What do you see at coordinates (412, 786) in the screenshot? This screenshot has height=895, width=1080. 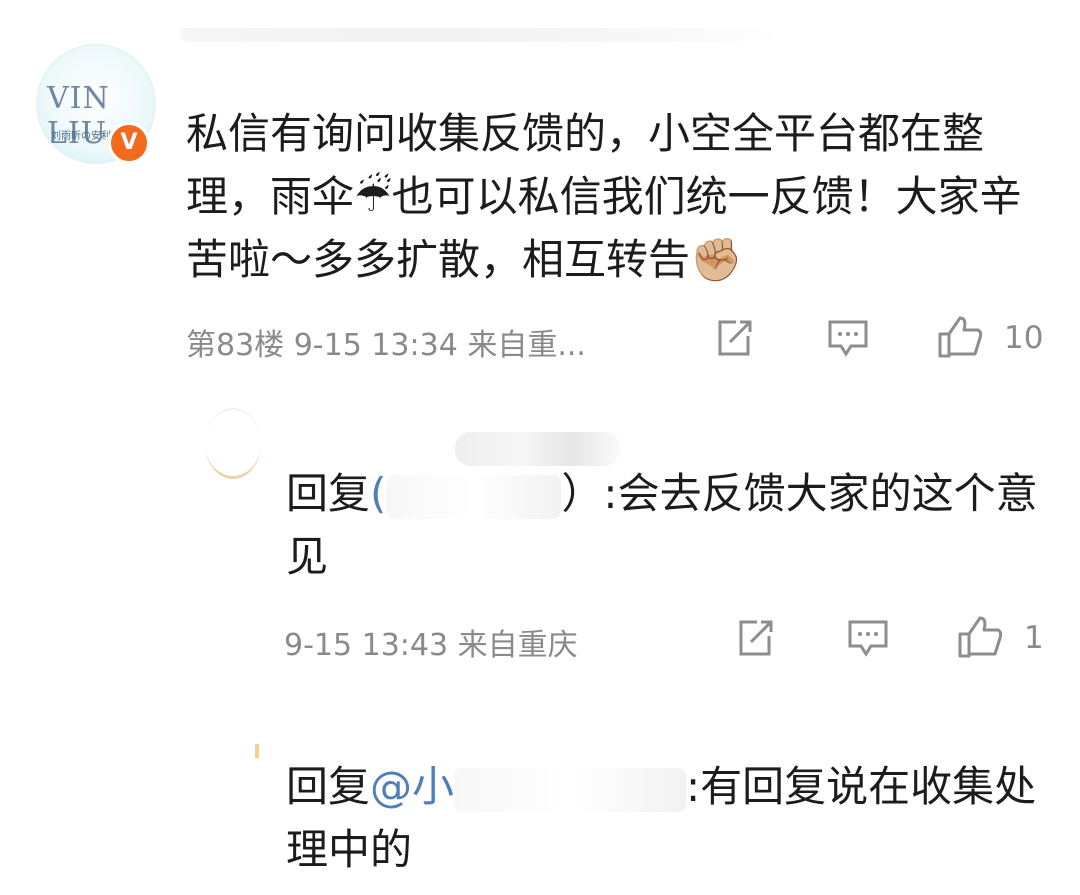 I see `mention-start: @小` at bounding box center [412, 786].